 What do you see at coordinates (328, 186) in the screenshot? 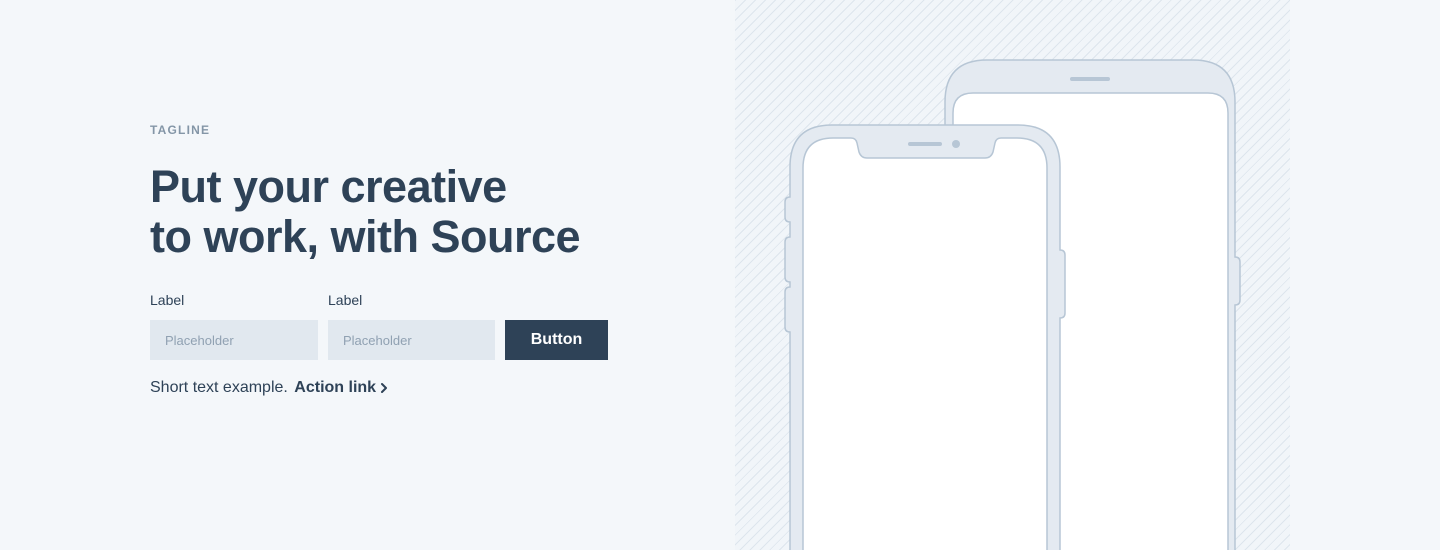
I see `headline-line-1: Put your creative` at bounding box center [328, 186].